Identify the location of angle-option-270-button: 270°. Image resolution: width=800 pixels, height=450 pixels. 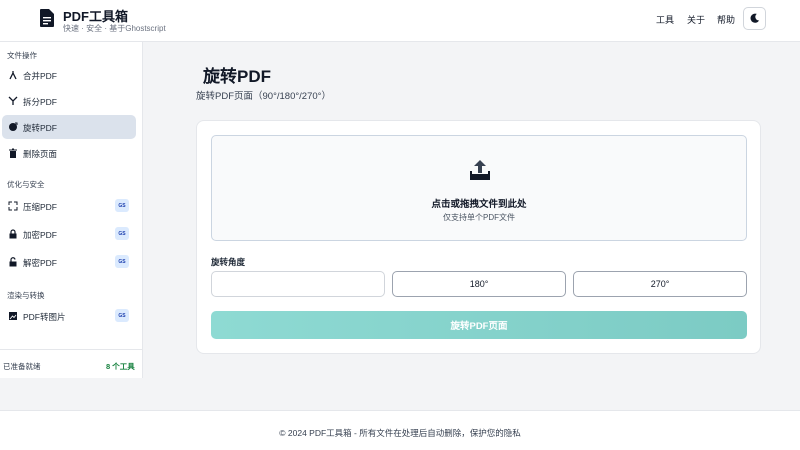
(660, 284).